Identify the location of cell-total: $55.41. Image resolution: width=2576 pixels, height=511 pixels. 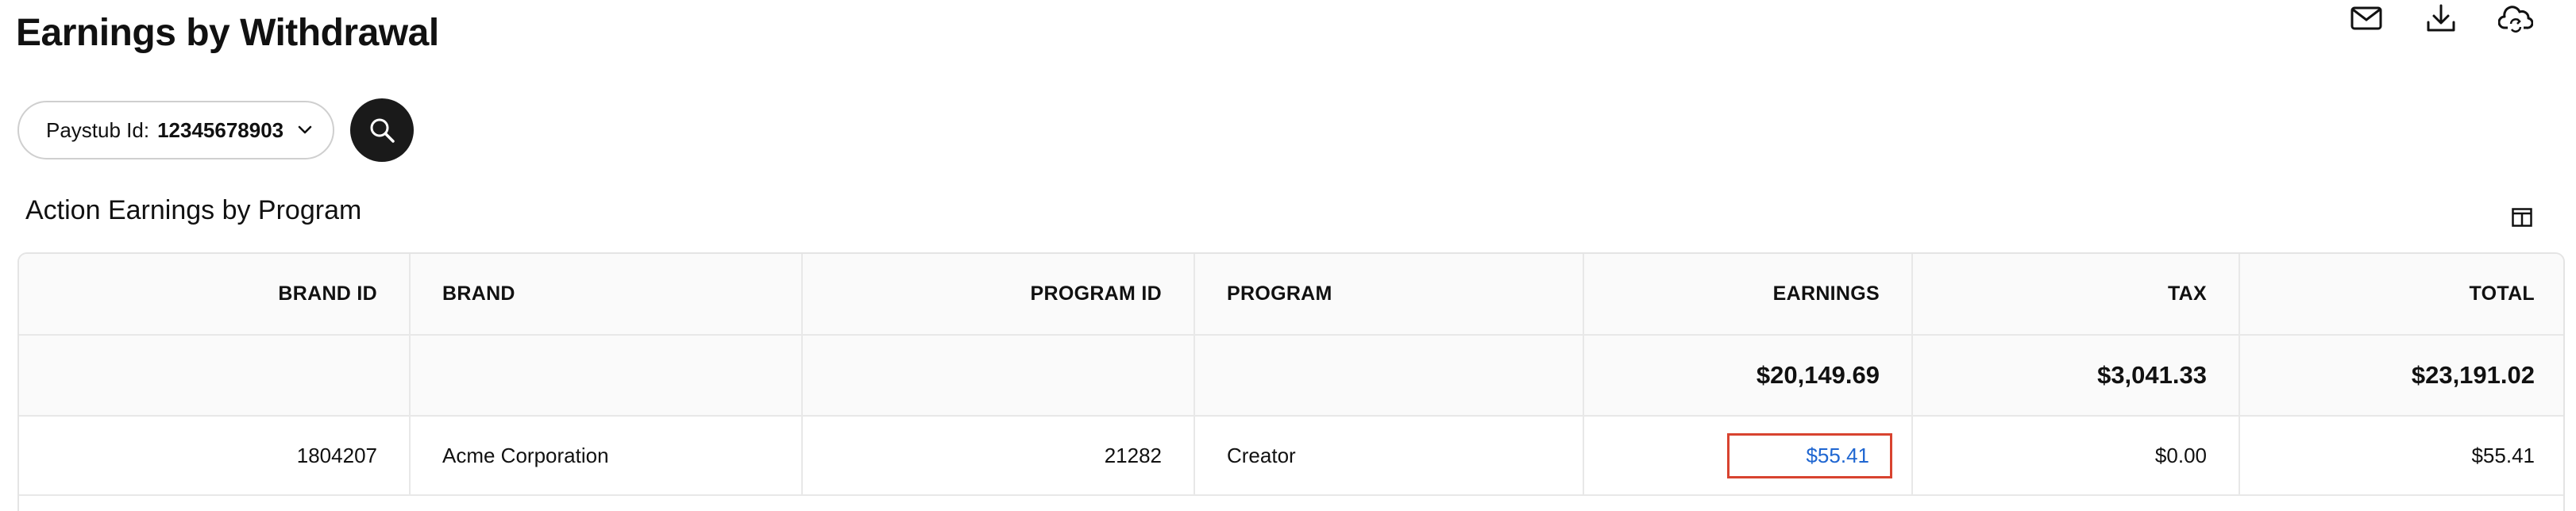
(2401, 456).